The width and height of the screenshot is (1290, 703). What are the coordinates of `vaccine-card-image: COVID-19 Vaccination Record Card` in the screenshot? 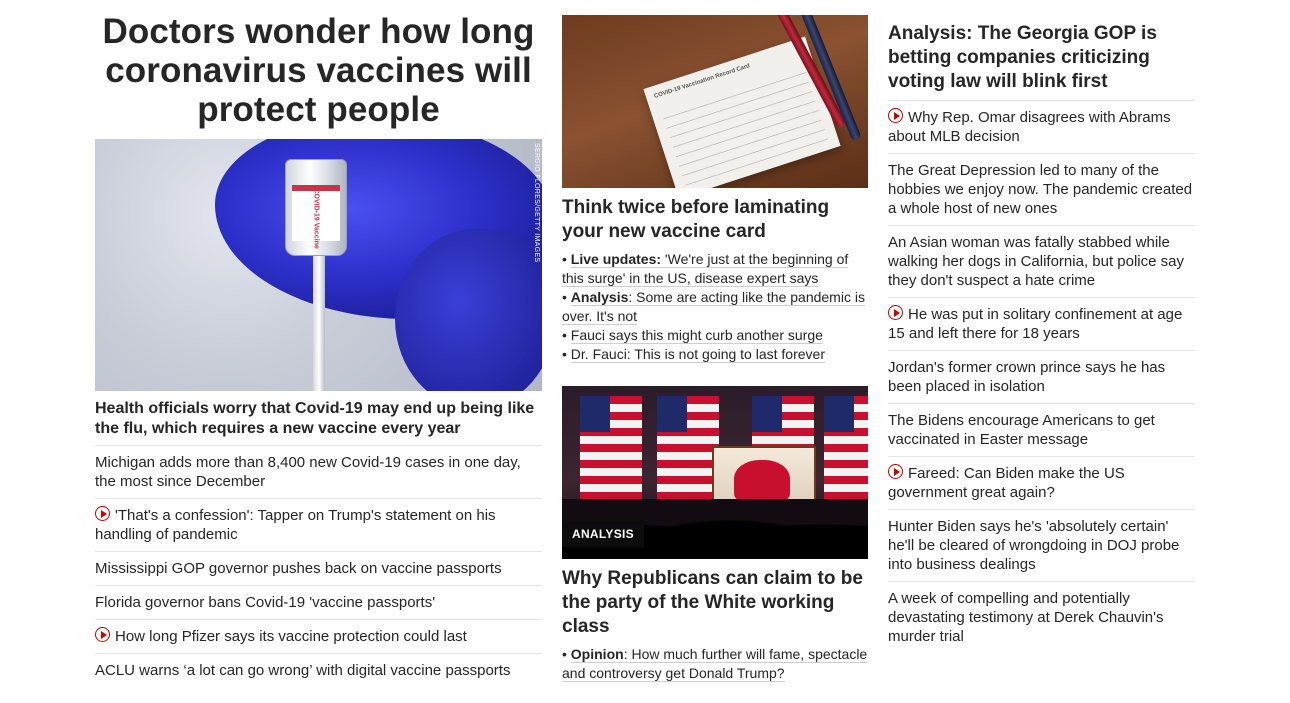 It's located at (715, 101).